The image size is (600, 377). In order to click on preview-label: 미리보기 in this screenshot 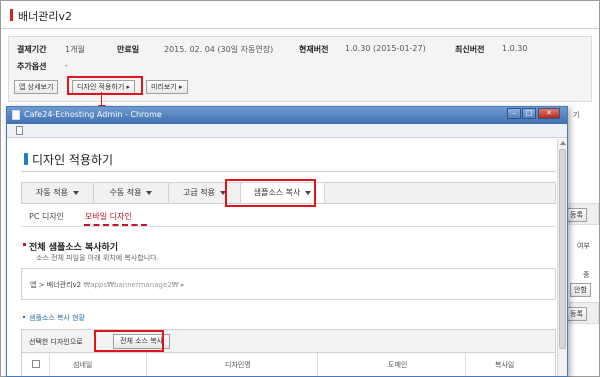, I will do `click(164, 87)`.